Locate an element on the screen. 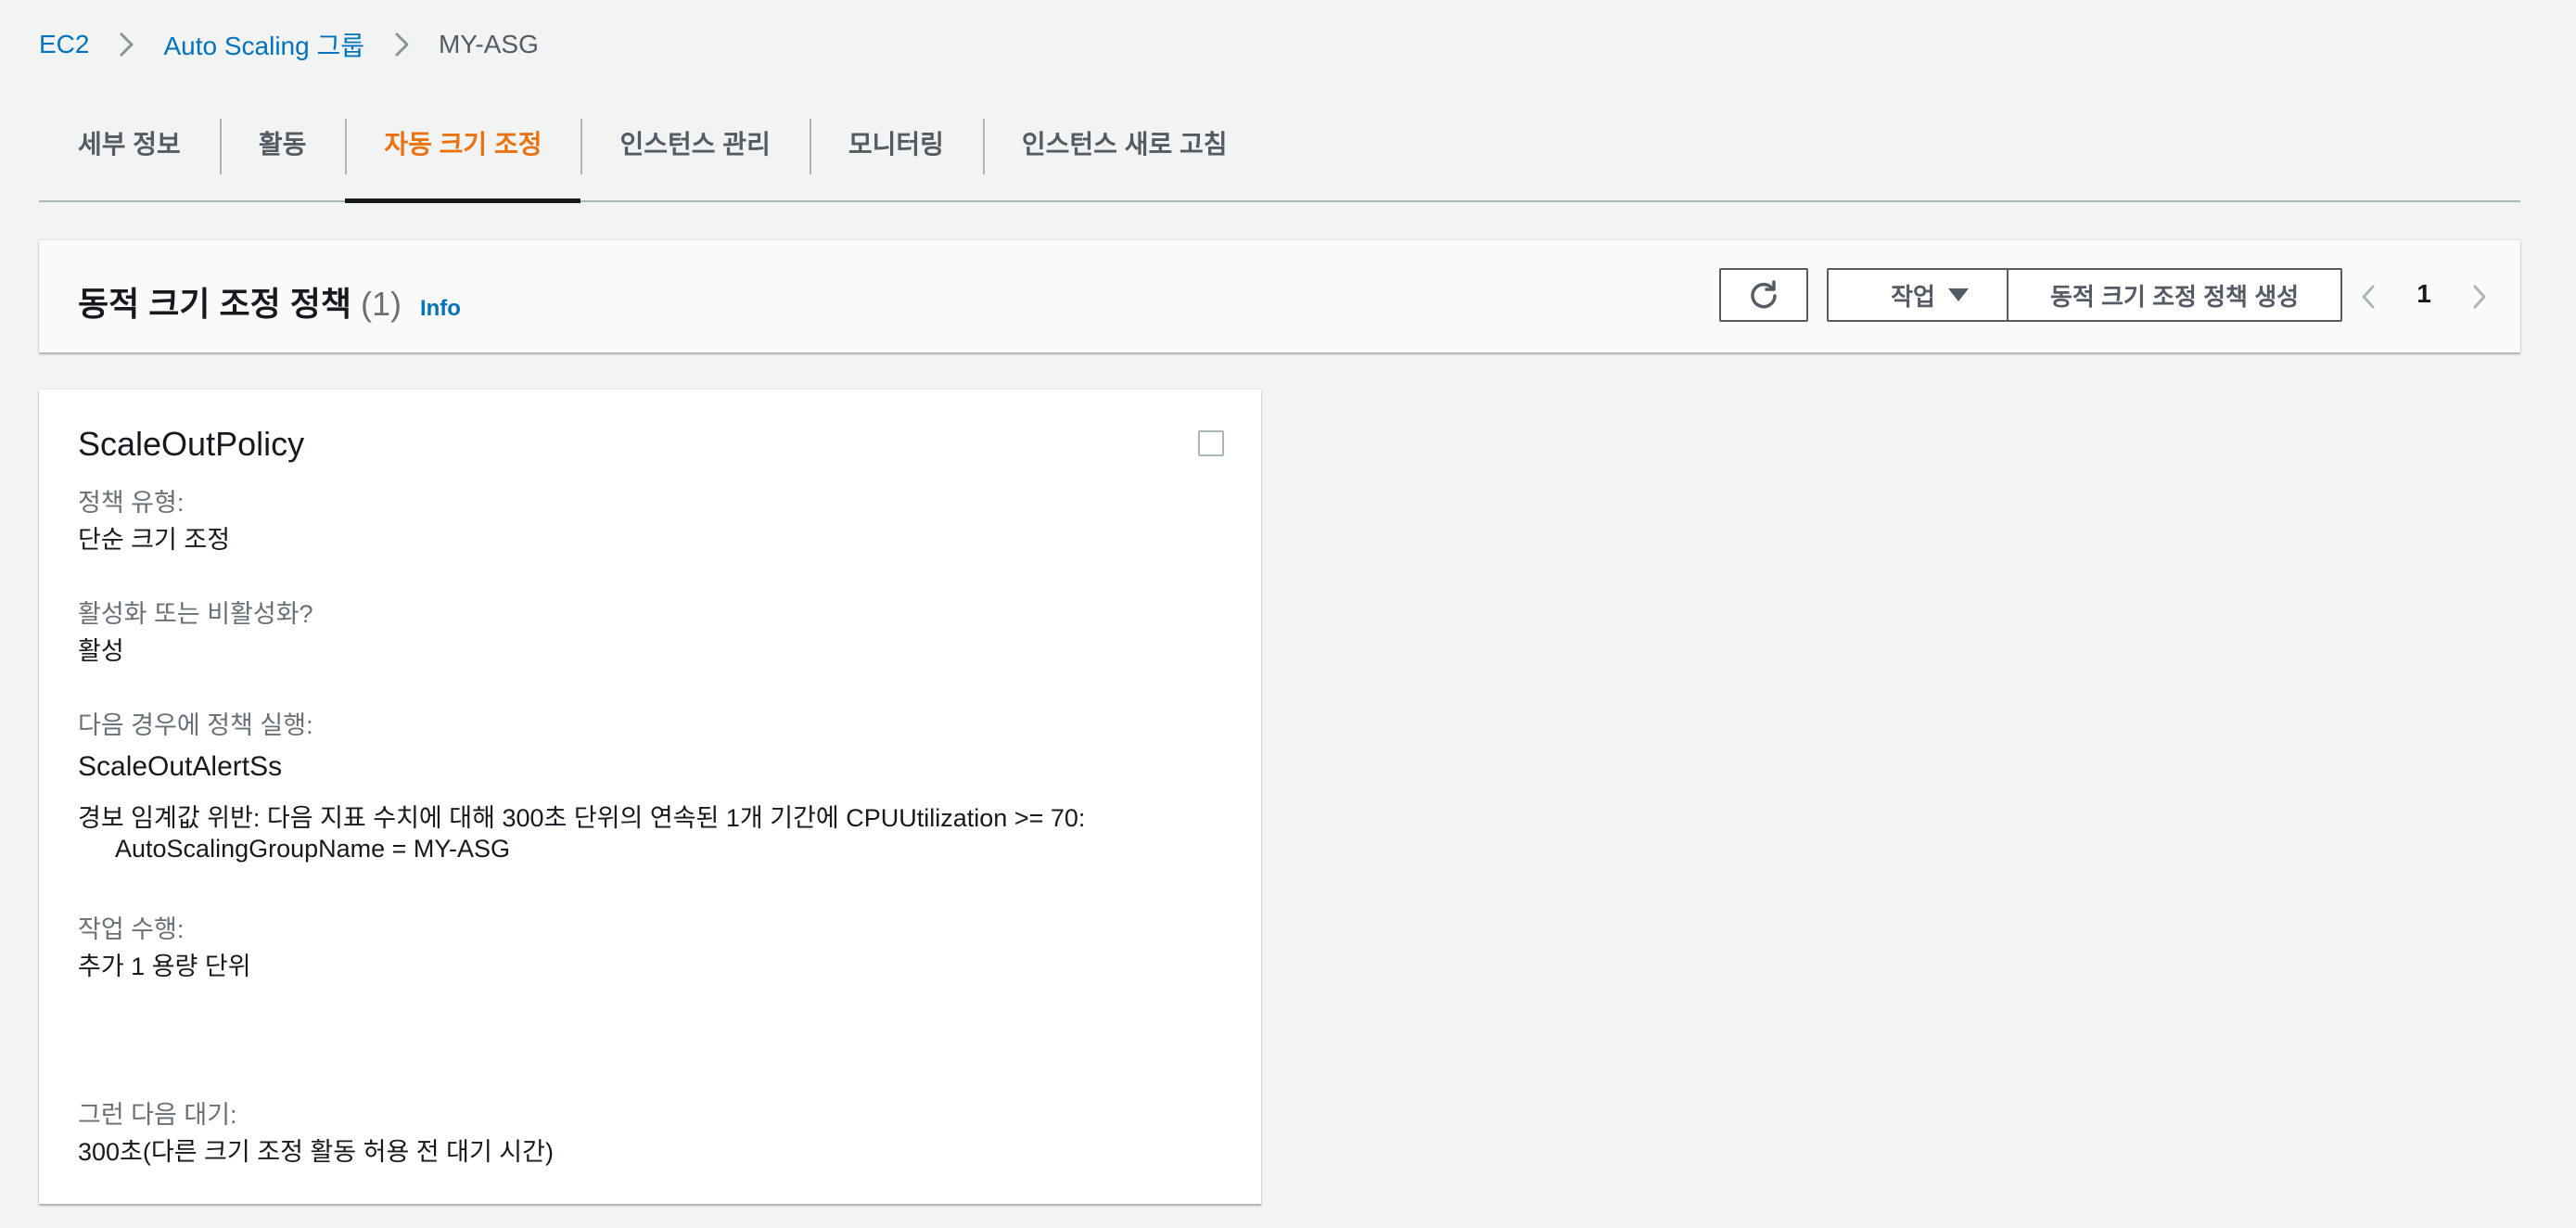 This screenshot has width=2576, height=1228. refresh-button is located at coordinates (1763, 295).